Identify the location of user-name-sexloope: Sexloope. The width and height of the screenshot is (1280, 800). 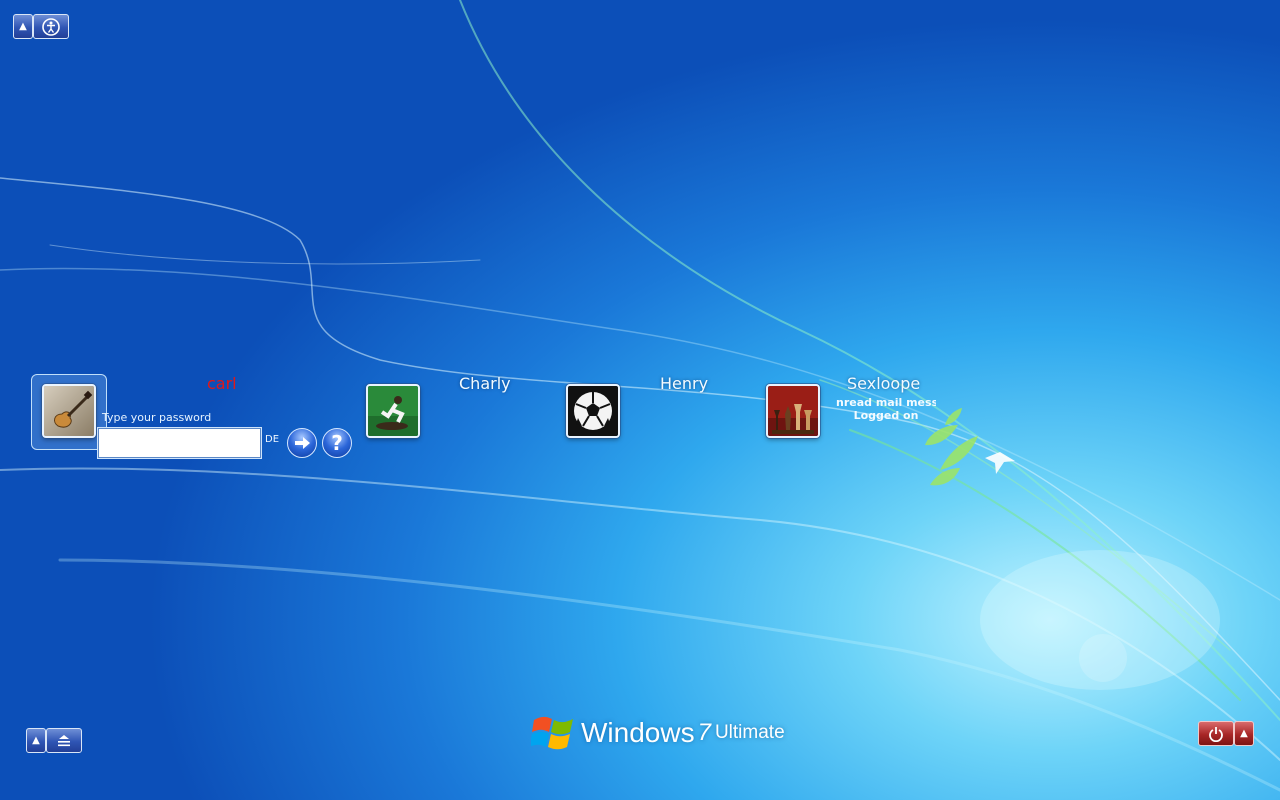
(884, 383).